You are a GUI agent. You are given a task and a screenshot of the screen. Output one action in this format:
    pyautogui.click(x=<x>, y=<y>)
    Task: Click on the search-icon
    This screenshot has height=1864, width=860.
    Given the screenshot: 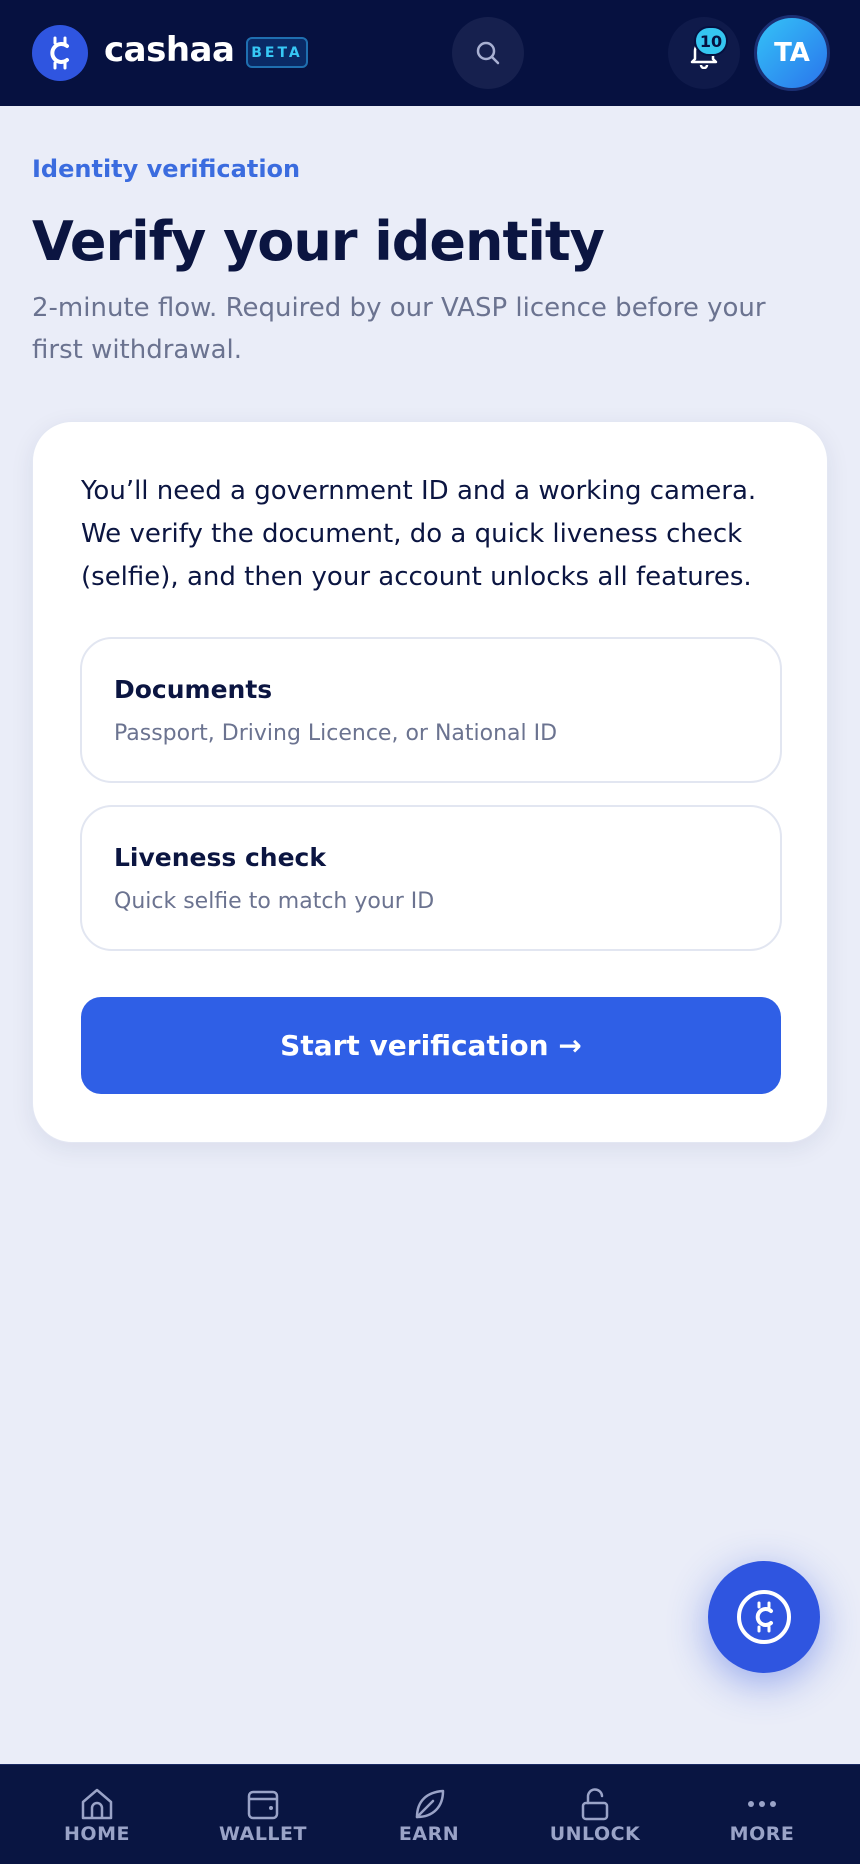 What is the action you would take?
    pyautogui.click(x=488, y=53)
    